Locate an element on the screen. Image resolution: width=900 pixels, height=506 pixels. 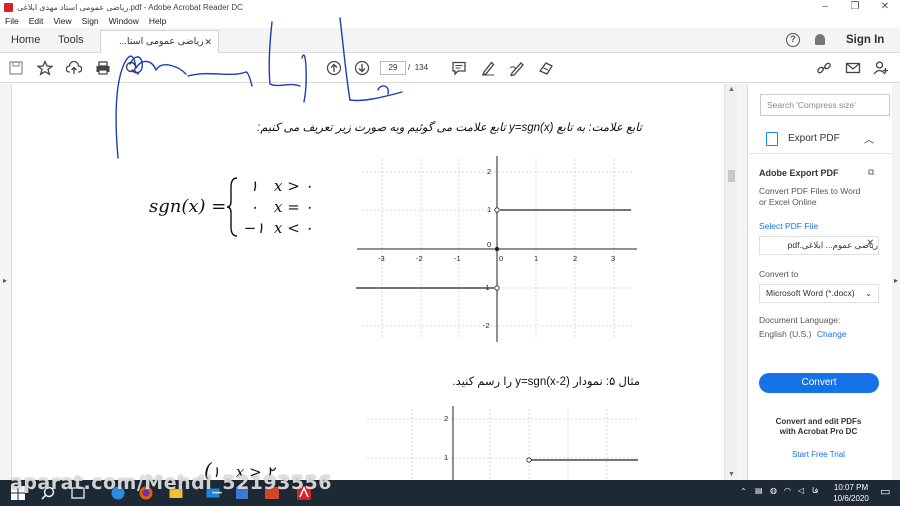
example-graph: 2 1 is located at coordinates (502, 443).